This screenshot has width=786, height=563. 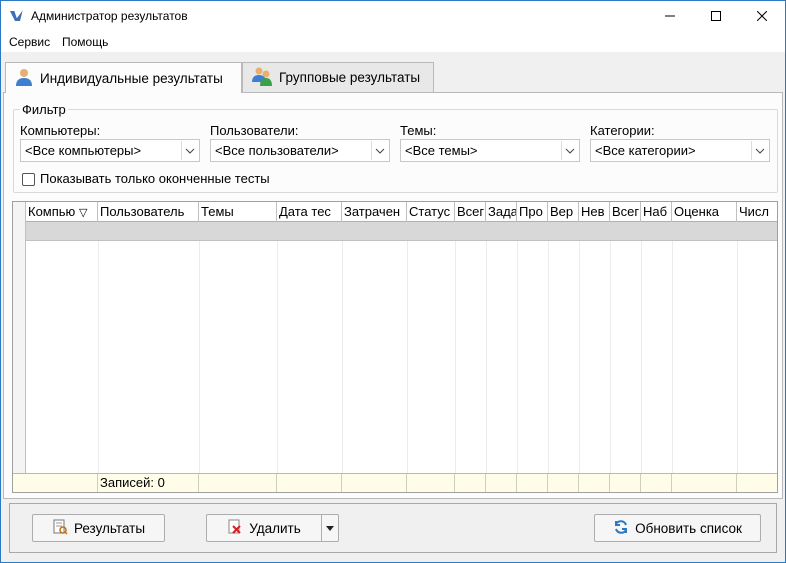 What do you see at coordinates (62, 212) in the screenshot?
I see `column-header-computer: Компью ▽` at bounding box center [62, 212].